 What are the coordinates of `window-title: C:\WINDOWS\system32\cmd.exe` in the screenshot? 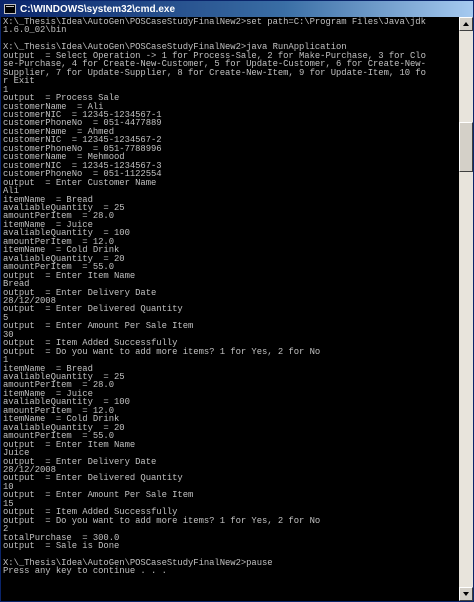 It's located at (98, 9).